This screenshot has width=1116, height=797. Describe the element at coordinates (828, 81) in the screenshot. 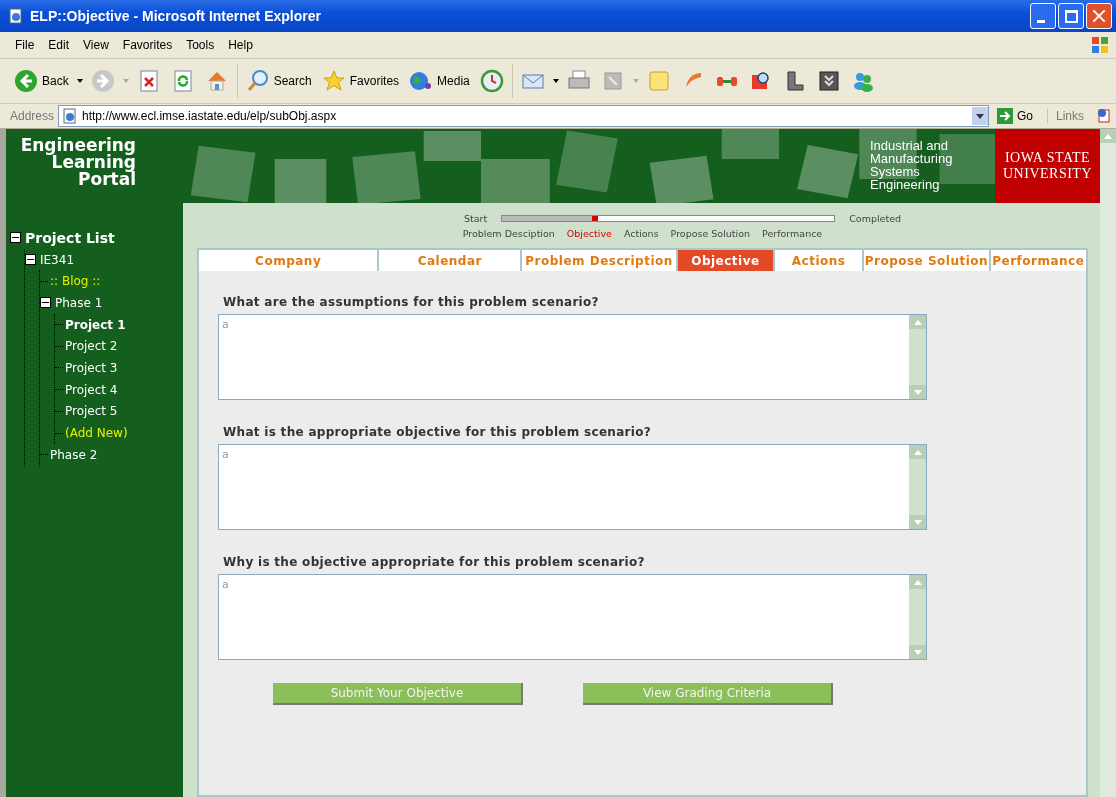

I see `download-icon` at that location.